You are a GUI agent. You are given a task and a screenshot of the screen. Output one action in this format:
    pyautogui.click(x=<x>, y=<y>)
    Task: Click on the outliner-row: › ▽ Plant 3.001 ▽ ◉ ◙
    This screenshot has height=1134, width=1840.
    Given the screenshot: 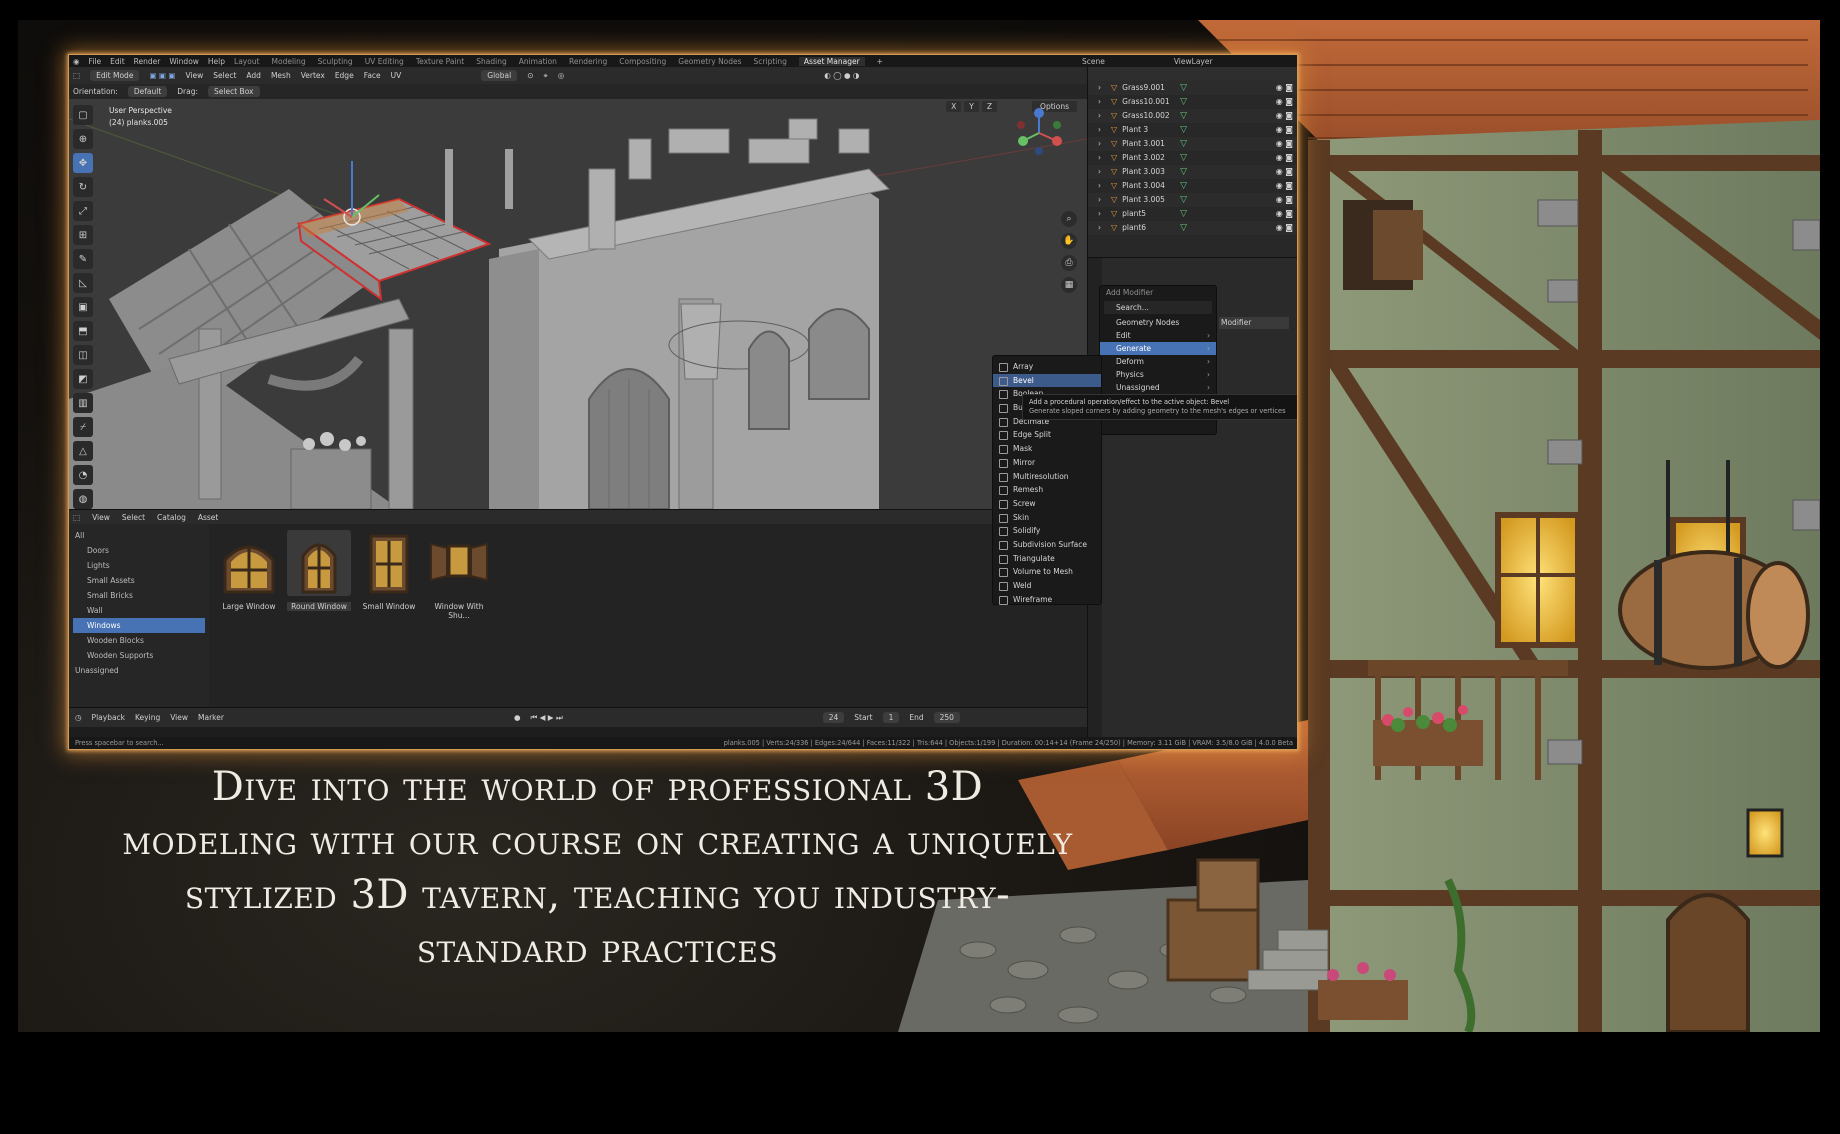 What is the action you would take?
    pyautogui.click(x=1192, y=144)
    